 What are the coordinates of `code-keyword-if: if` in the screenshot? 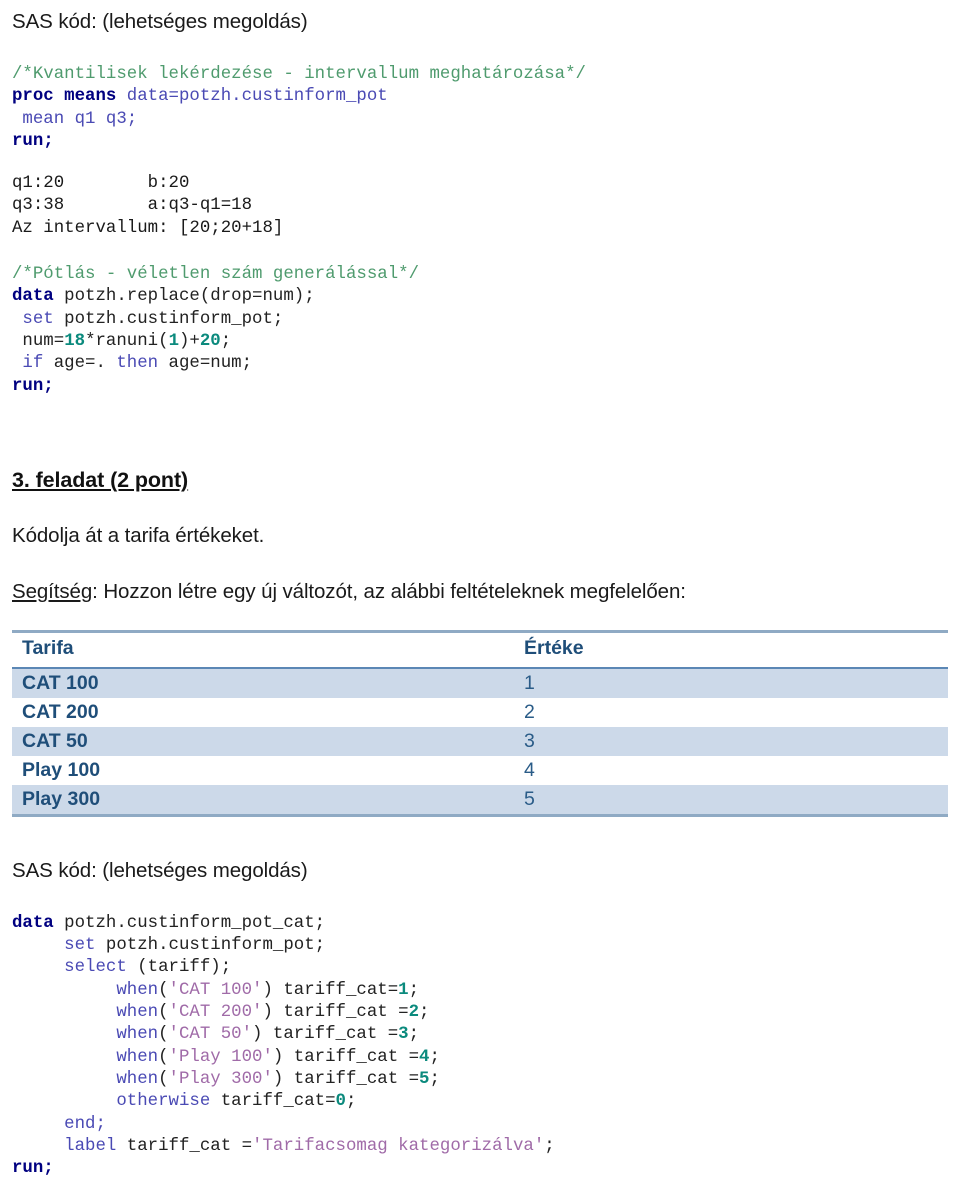 It's located at (28, 364).